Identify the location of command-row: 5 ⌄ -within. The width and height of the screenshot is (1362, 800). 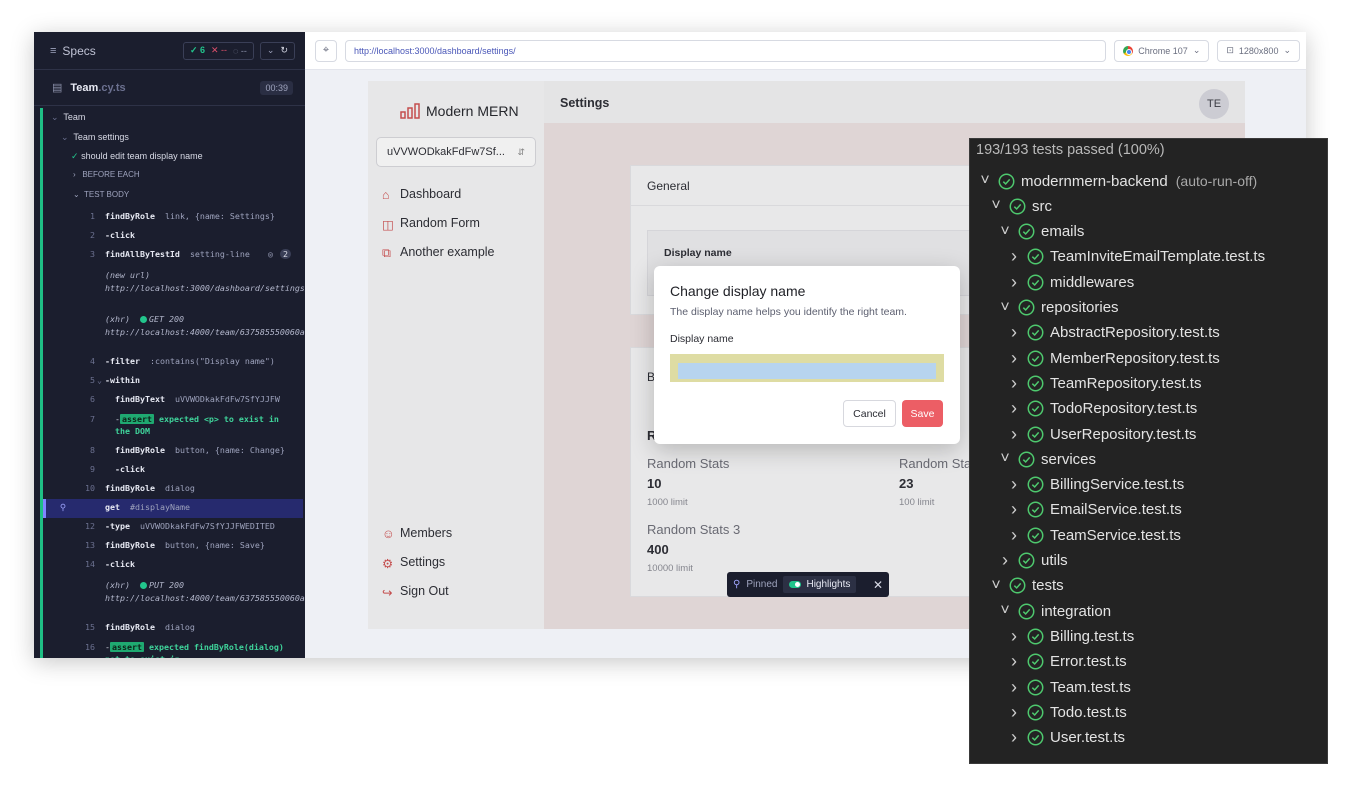
(173, 381).